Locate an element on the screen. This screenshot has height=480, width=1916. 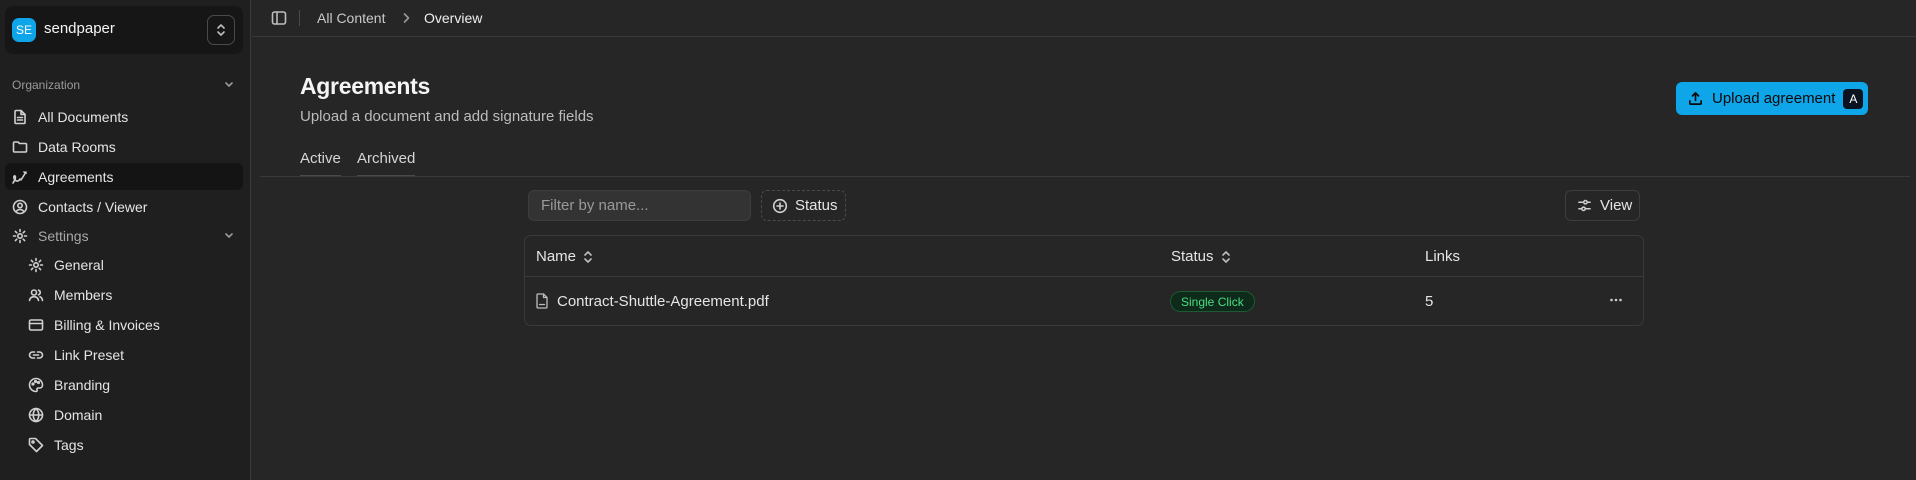
document-icon is located at coordinates (20, 117).